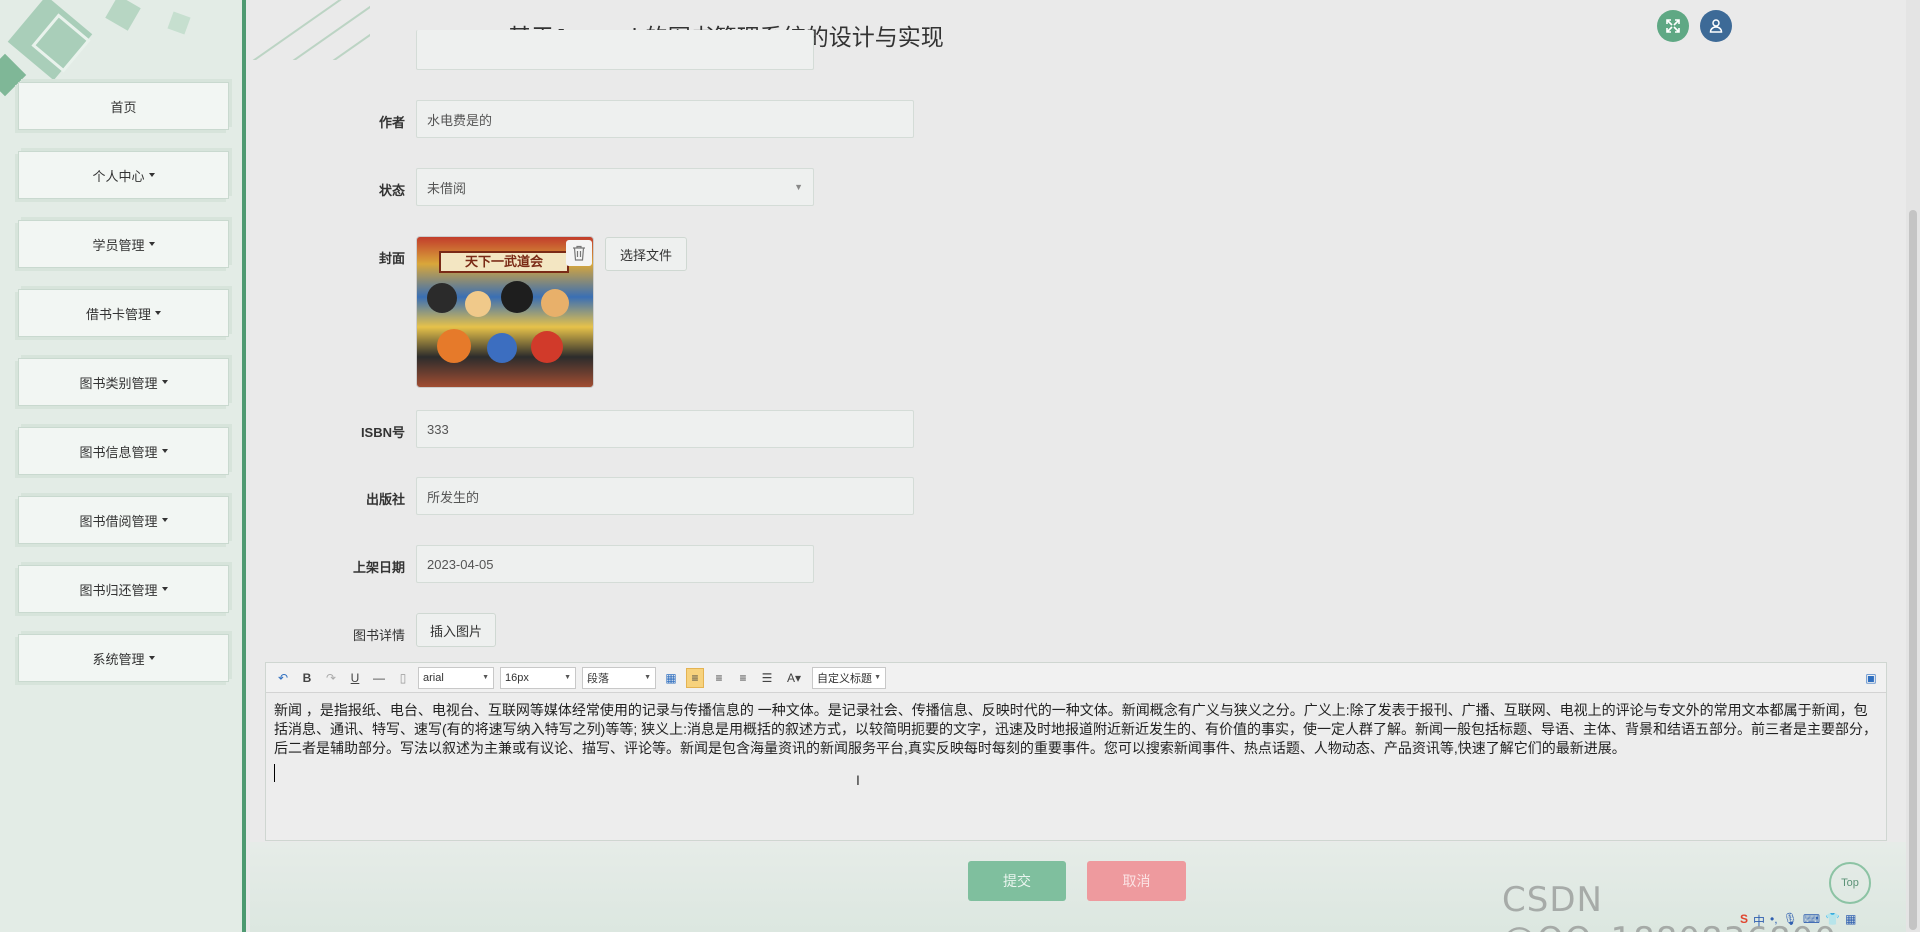 The height and width of the screenshot is (932, 1920). I want to click on align-left-icon: ≡, so click(695, 677).